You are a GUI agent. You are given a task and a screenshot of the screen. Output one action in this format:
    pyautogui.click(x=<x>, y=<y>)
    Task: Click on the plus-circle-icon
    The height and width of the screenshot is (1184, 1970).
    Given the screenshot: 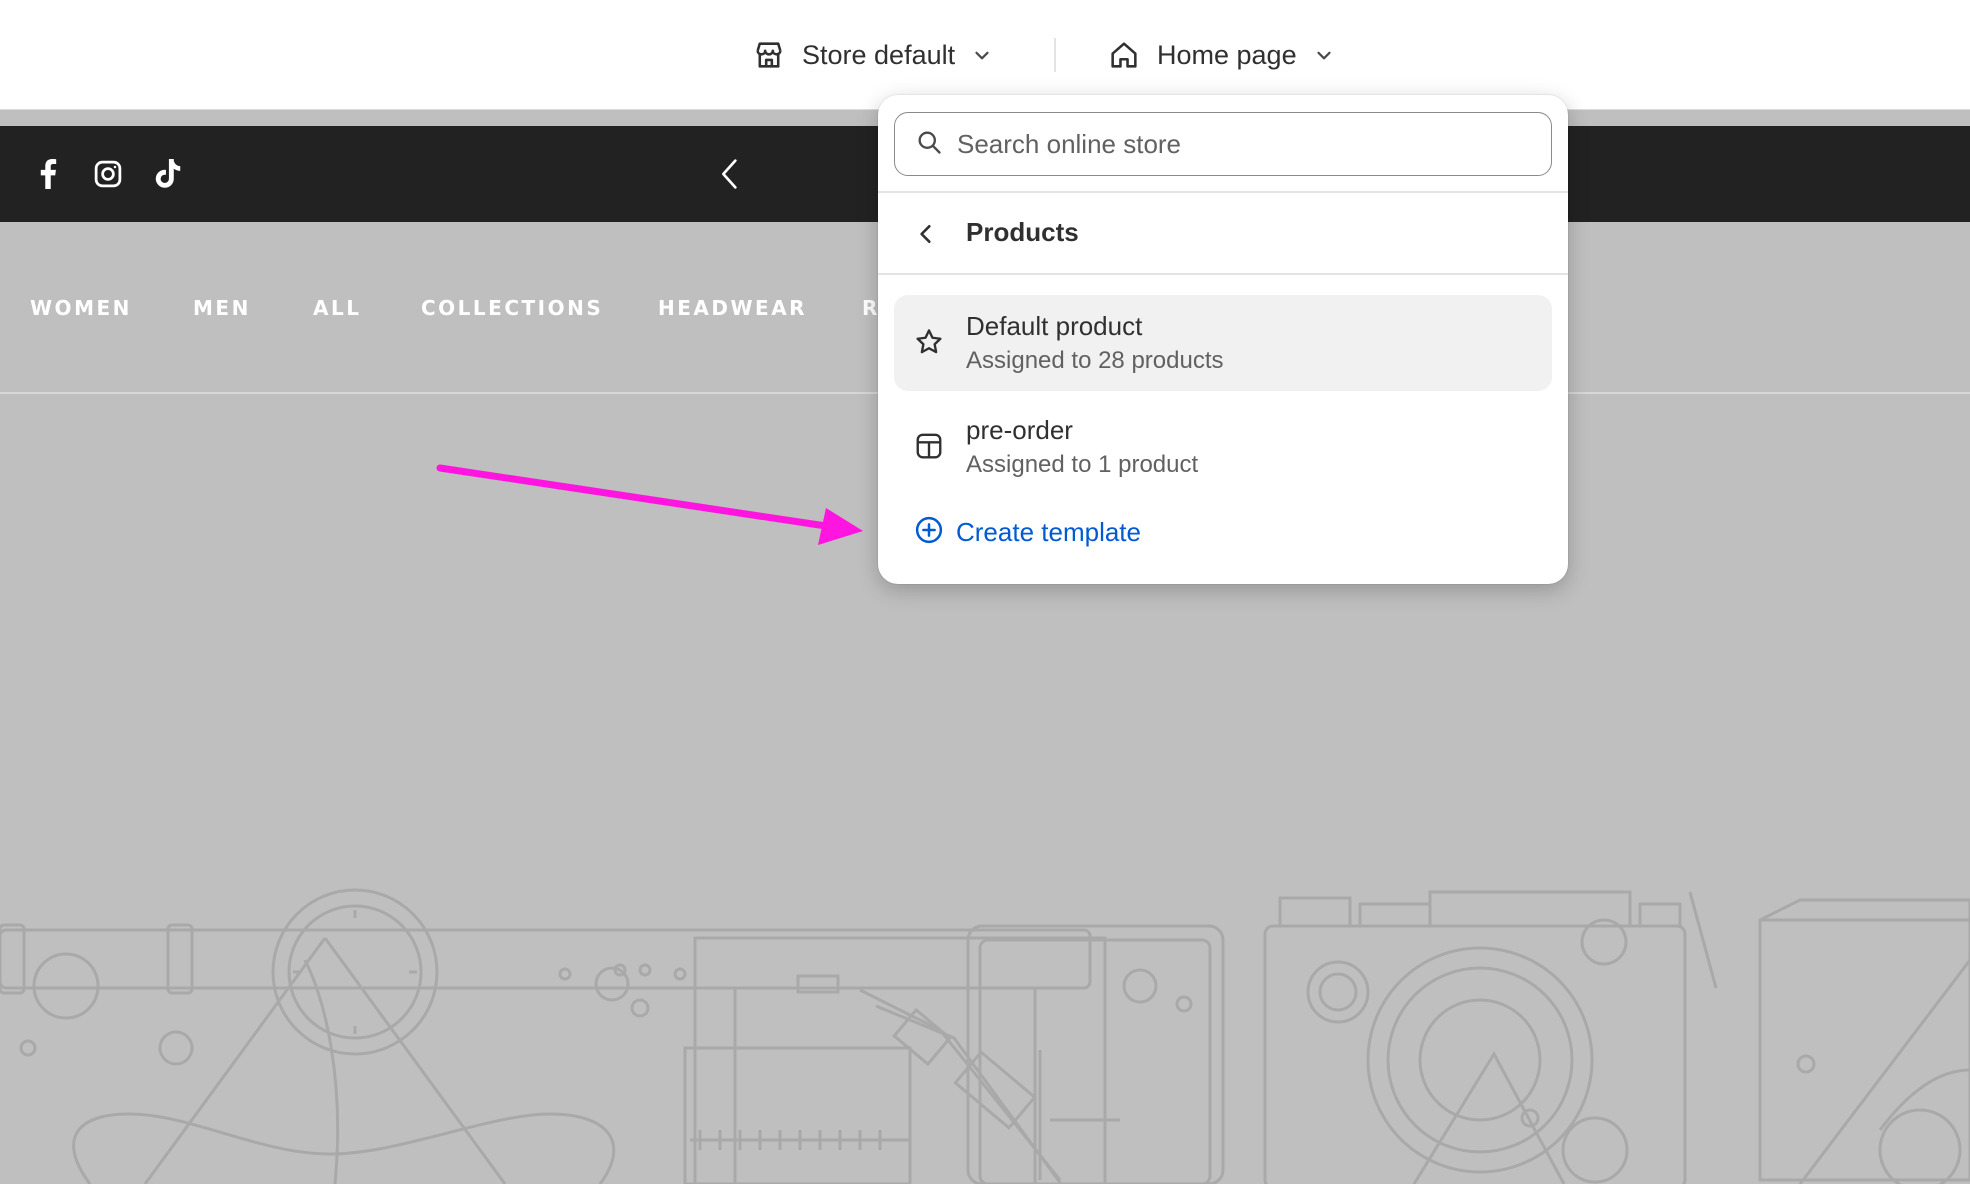 What is the action you would take?
    pyautogui.click(x=929, y=532)
    